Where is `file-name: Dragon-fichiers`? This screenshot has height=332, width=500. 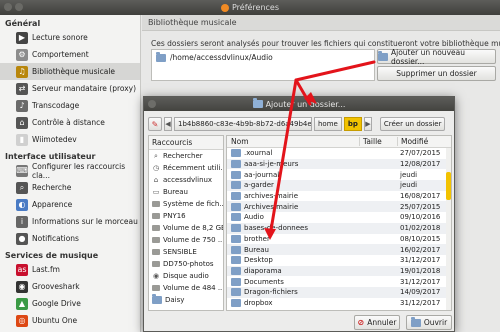 file-name: Dragon-fichiers is located at coordinates (271, 292).